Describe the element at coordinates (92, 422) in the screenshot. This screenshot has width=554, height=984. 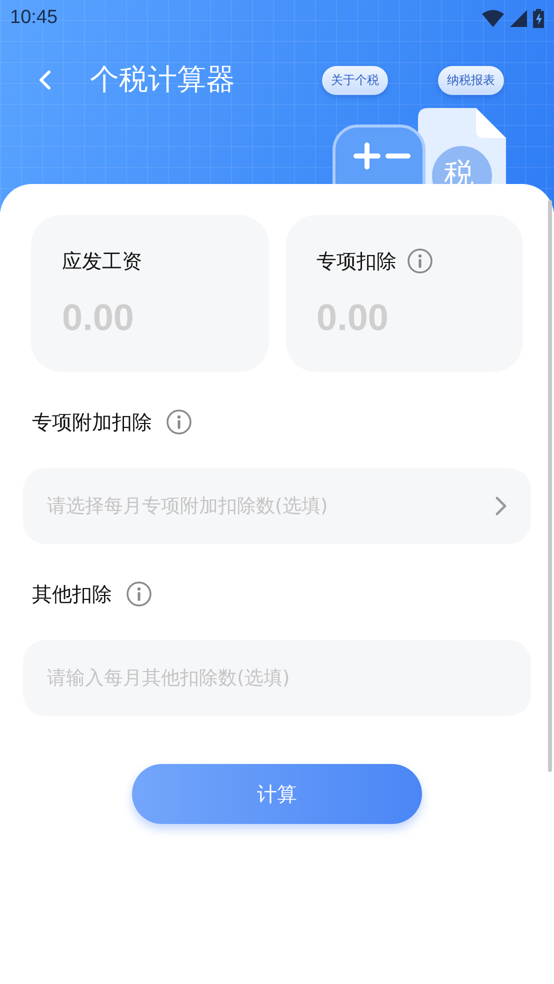
I see `field-label: 专项附加扣除` at that location.